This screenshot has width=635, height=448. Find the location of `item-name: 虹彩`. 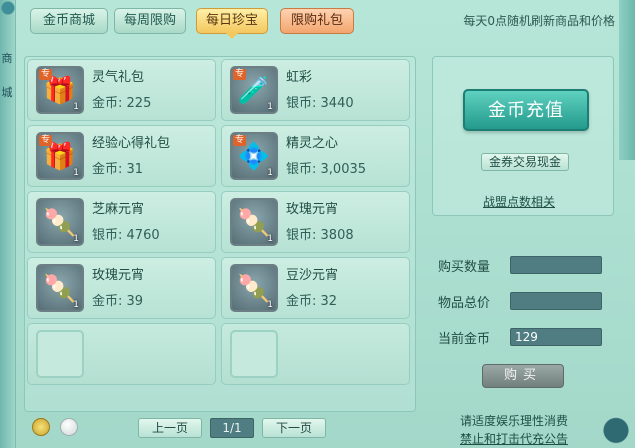

item-name: 虹彩 is located at coordinates (299, 77).